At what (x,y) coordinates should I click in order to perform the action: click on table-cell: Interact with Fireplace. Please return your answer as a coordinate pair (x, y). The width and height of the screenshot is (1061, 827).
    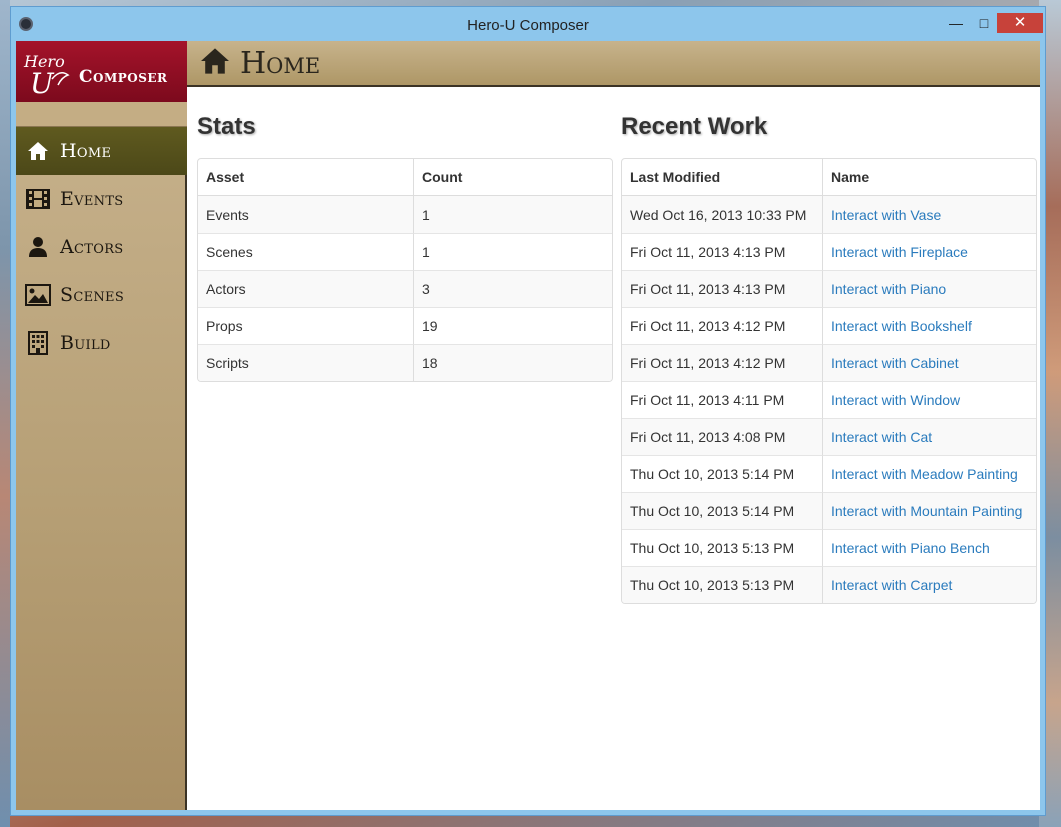
    Looking at the image, I should click on (929, 251).